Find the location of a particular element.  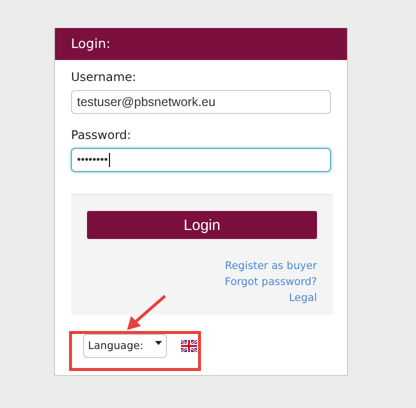

password-field: •••••••• is located at coordinates (201, 160).